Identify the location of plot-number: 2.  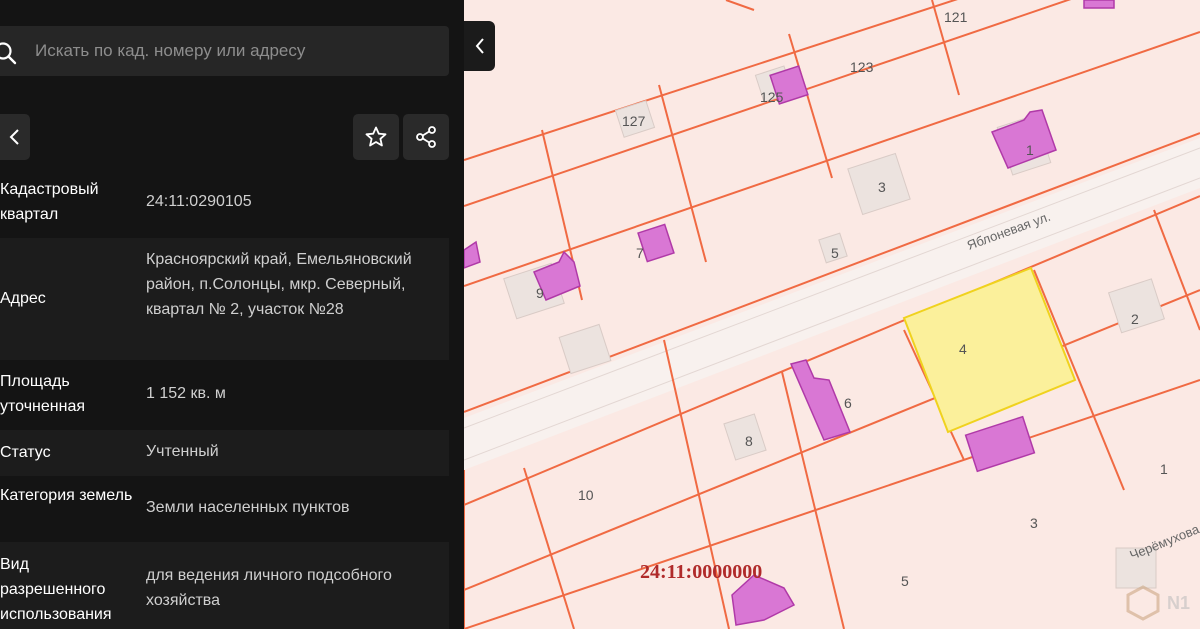
(1135, 319).